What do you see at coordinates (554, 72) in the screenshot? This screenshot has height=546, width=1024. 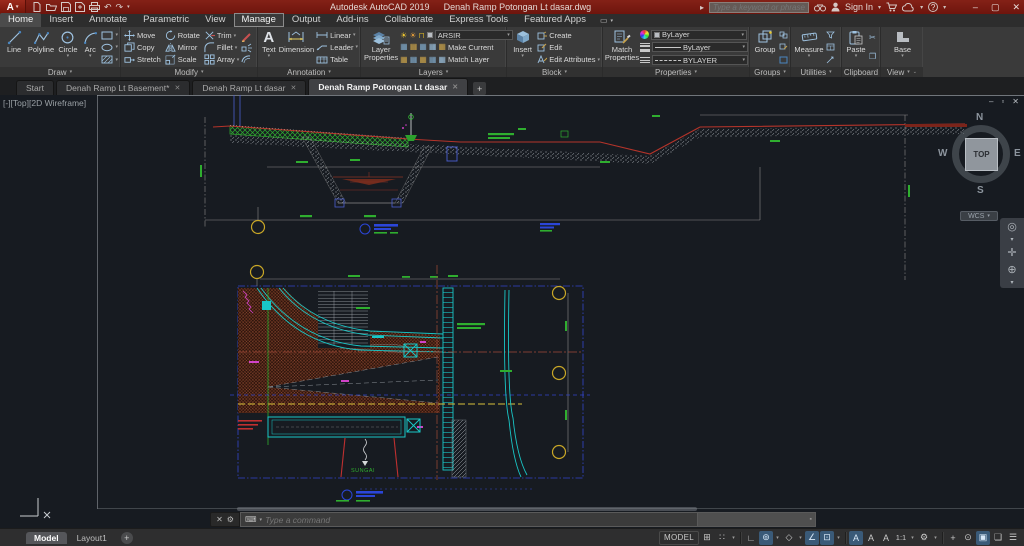 I see `block-panel-label: Block ▾` at bounding box center [554, 72].